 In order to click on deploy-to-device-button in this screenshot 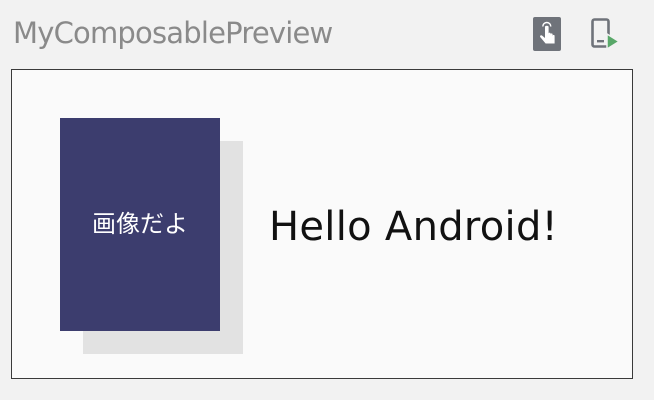, I will do `click(605, 34)`.